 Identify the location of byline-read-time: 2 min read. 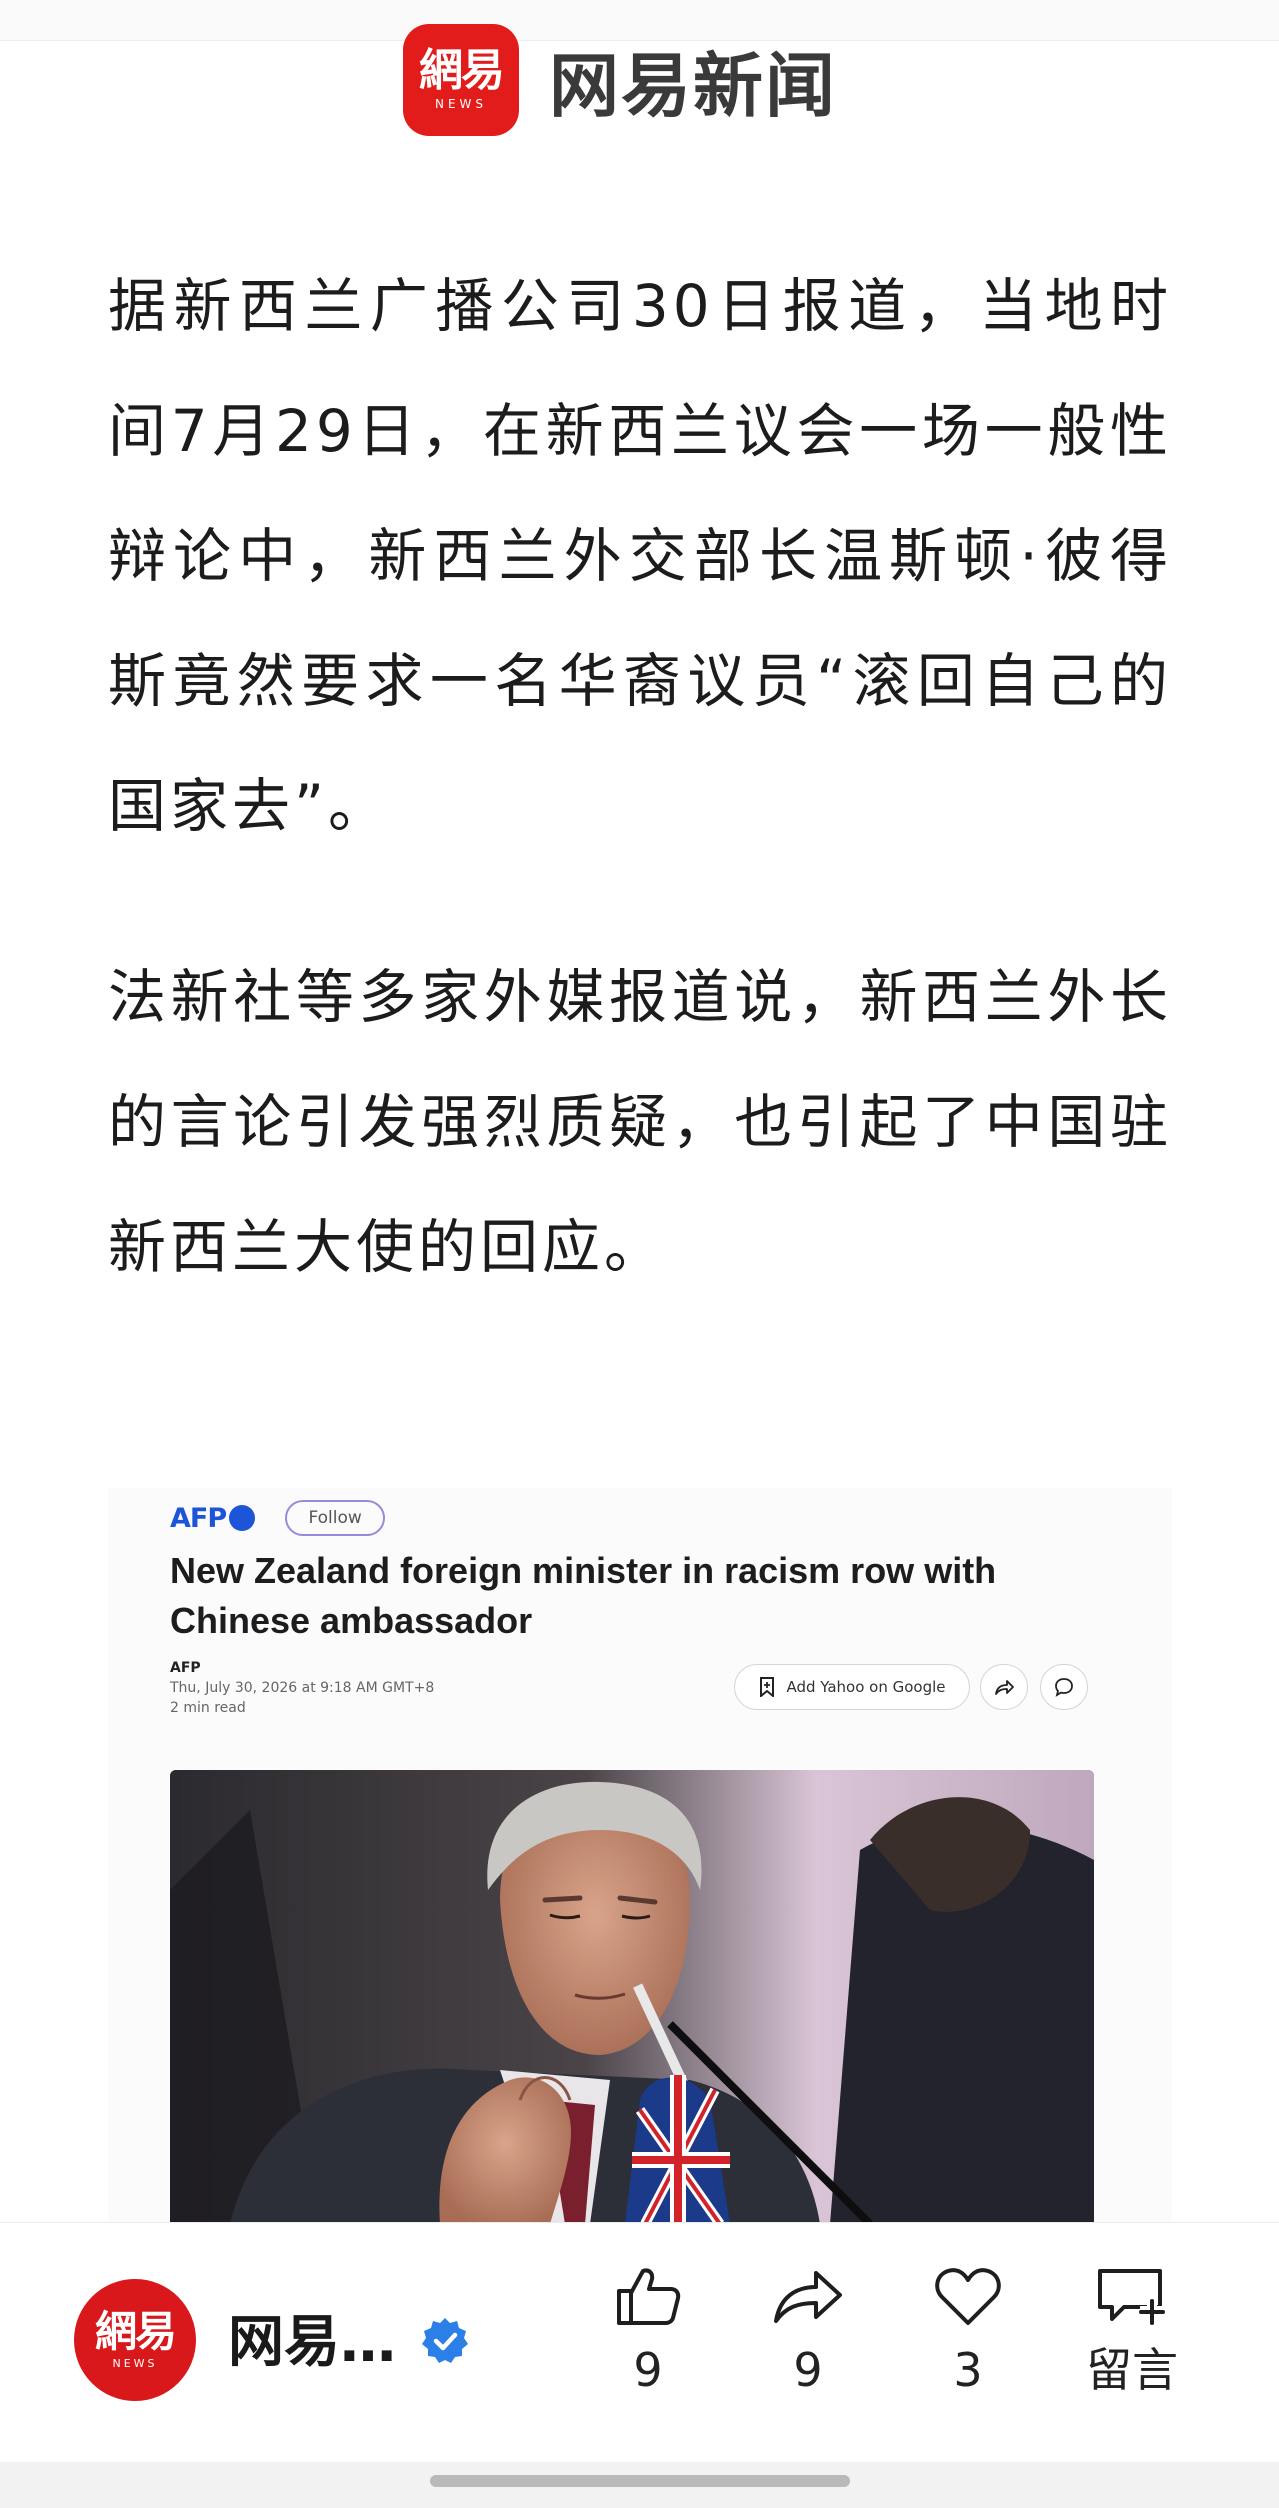
(208, 1708).